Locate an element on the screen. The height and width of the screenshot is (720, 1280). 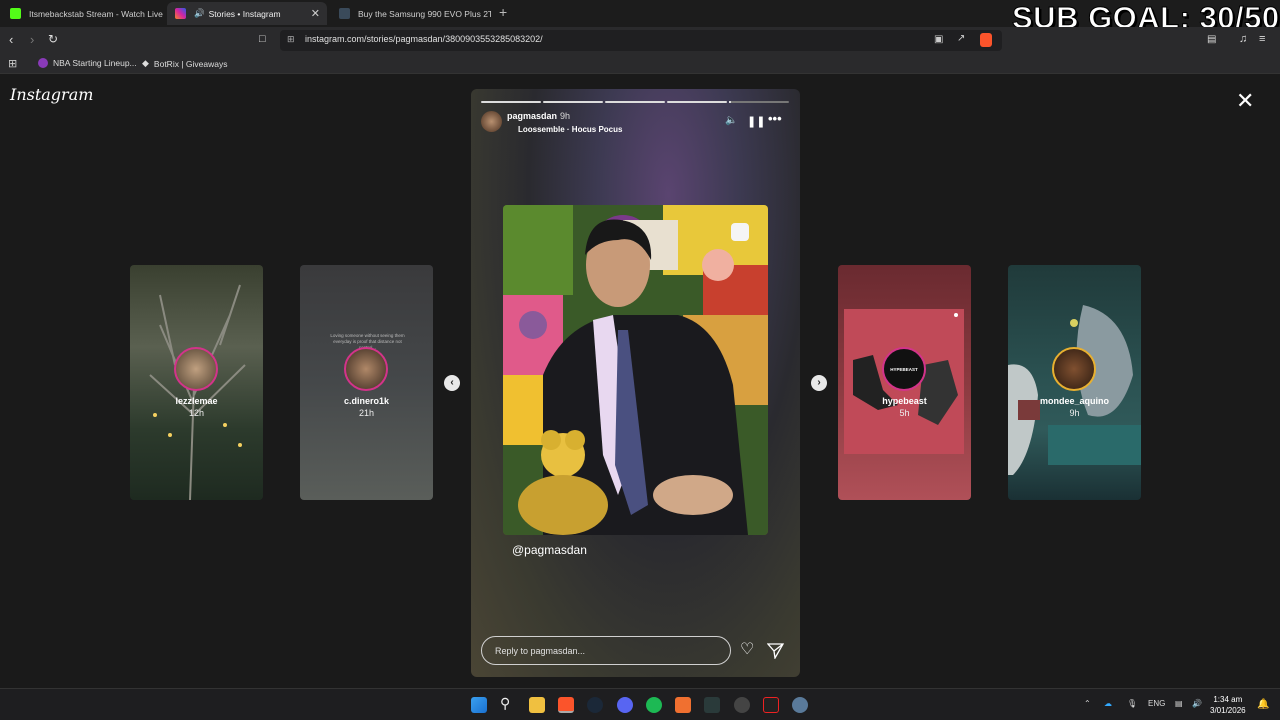
clock-time: 1:34 am is located at coordinates (1228, 699).